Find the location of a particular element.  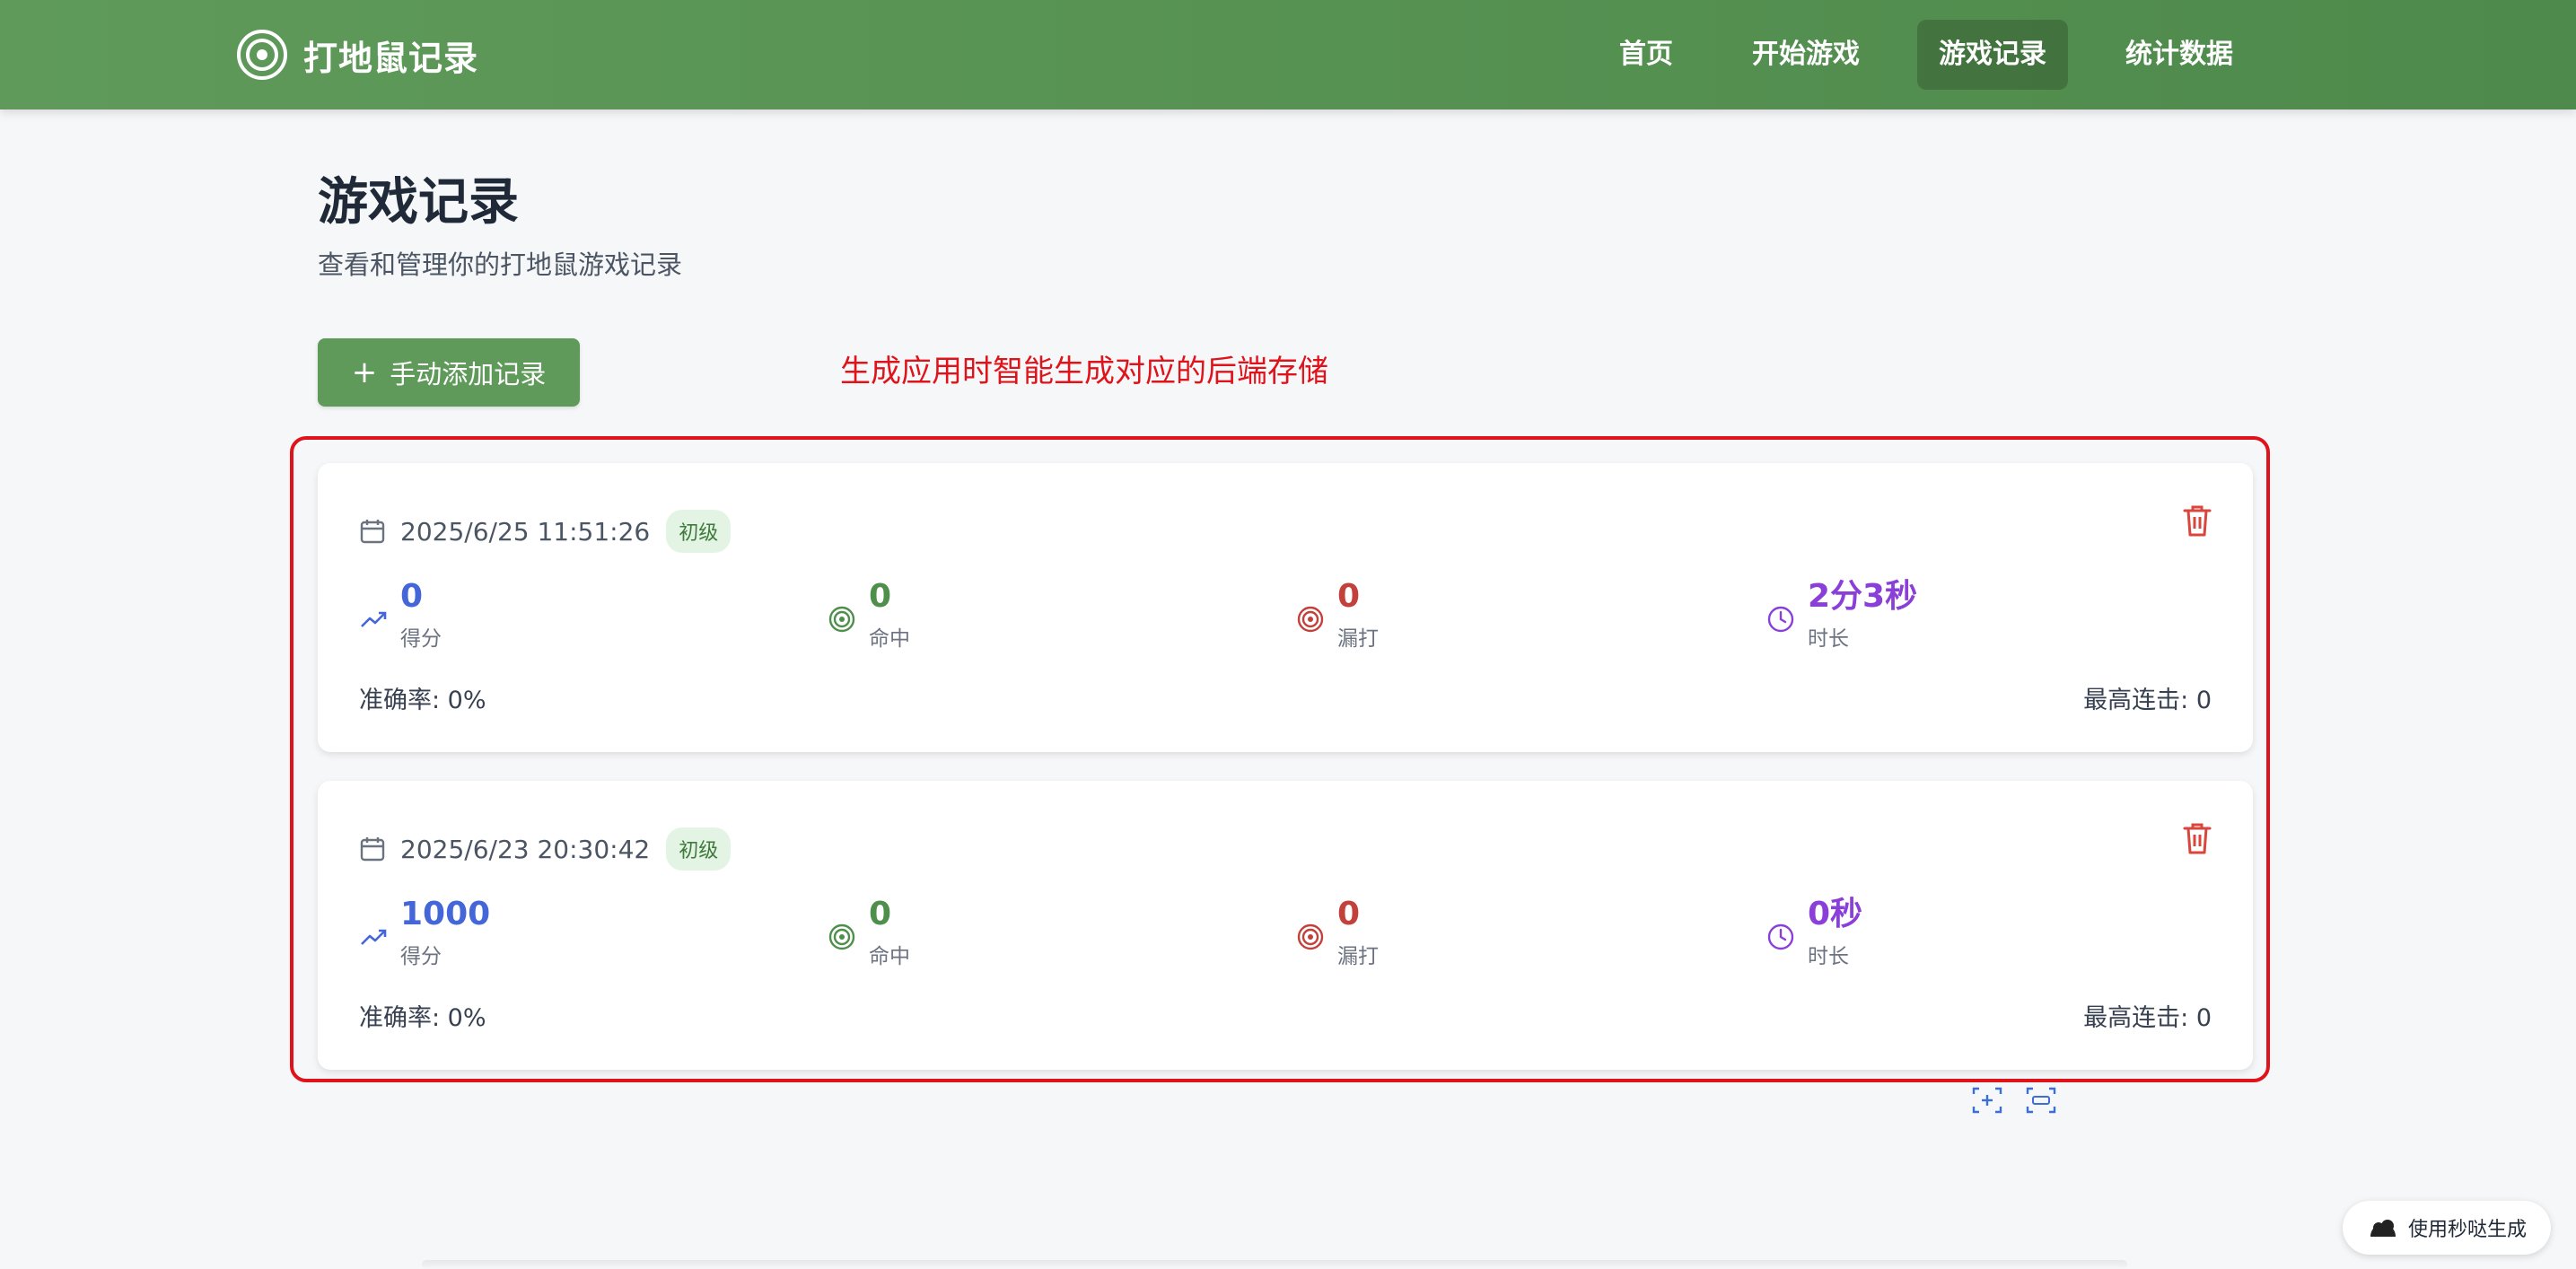

screenshot-tools is located at coordinates (2025, 1100).